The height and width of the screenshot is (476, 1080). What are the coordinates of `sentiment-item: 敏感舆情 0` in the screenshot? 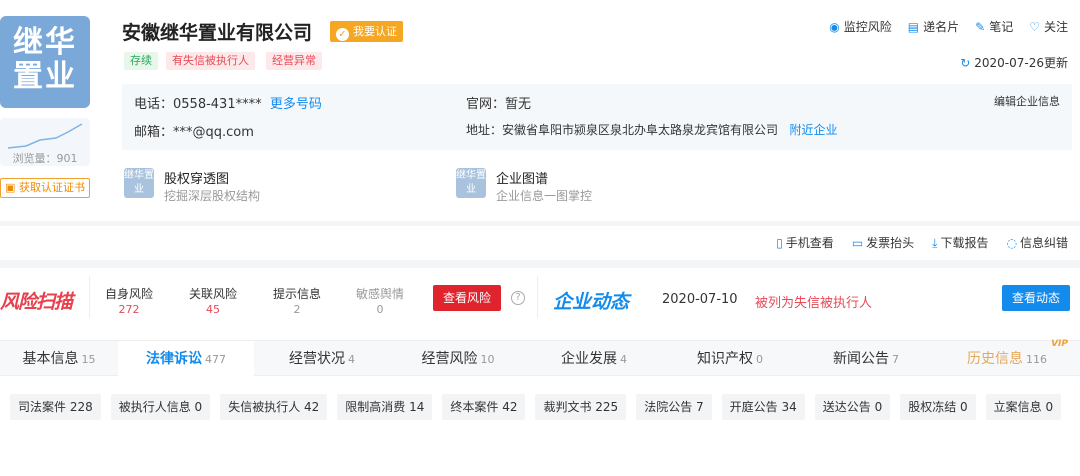 It's located at (380, 302).